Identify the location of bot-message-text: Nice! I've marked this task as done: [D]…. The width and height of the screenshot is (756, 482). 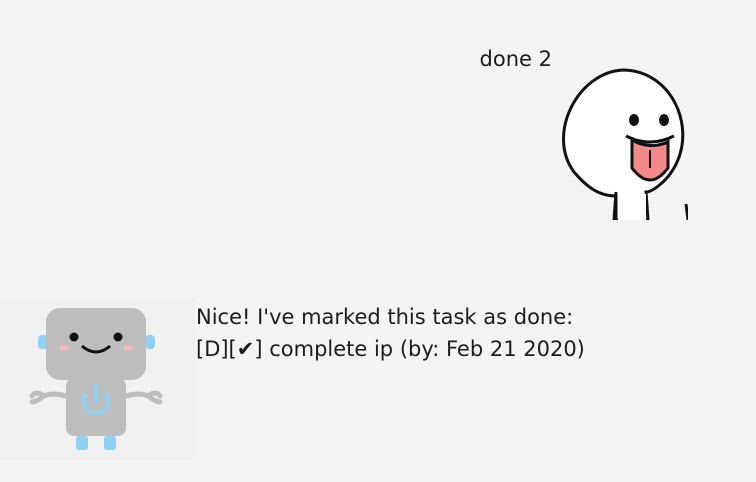
(390, 333).